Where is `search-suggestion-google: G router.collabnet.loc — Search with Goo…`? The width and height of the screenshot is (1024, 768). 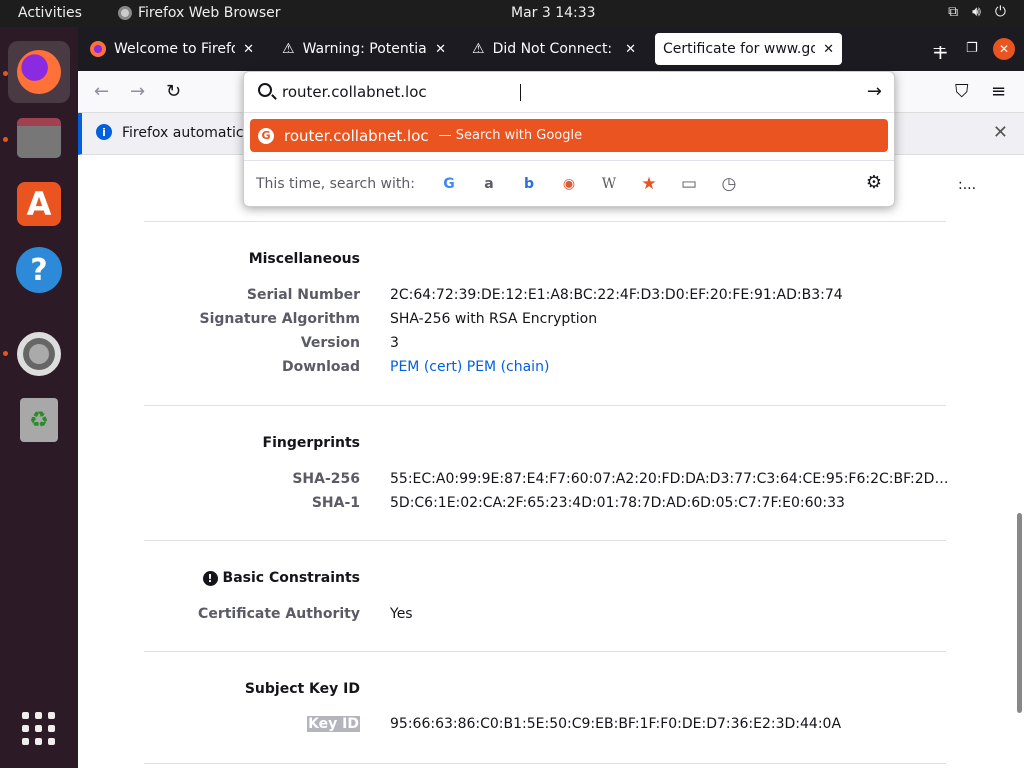 search-suggestion-google: G router.collabnet.loc — Search with Goo… is located at coordinates (569, 135).